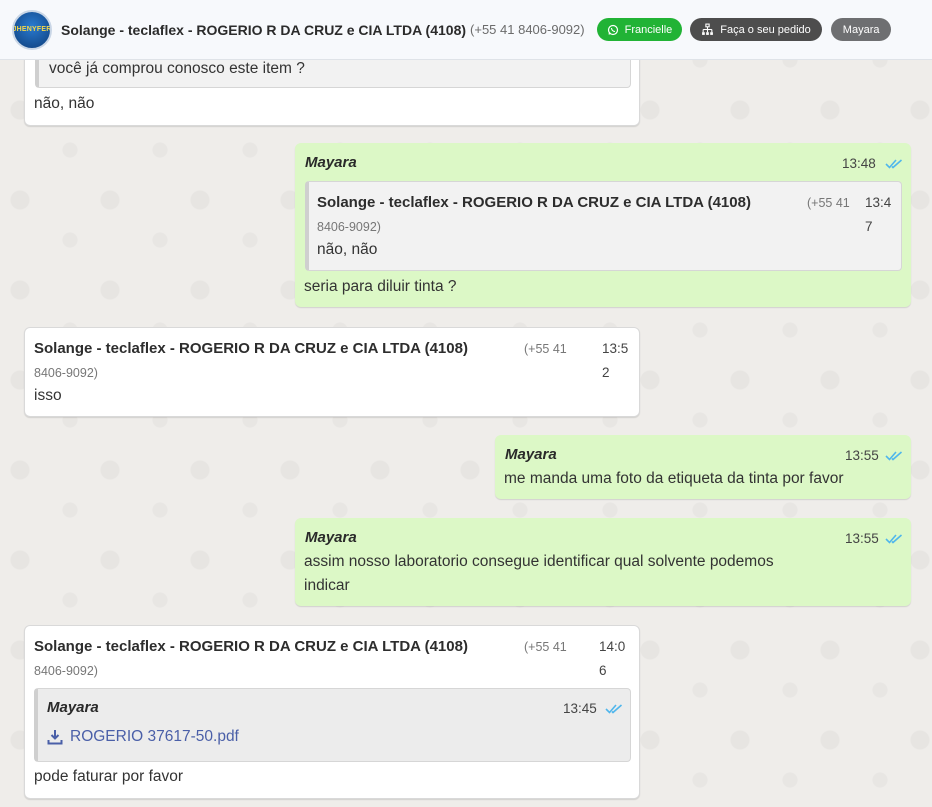 Image resolution: width=932 pixels, height=807 pixels. I want to click on quoted-time: 13:45, so click(580, 708).